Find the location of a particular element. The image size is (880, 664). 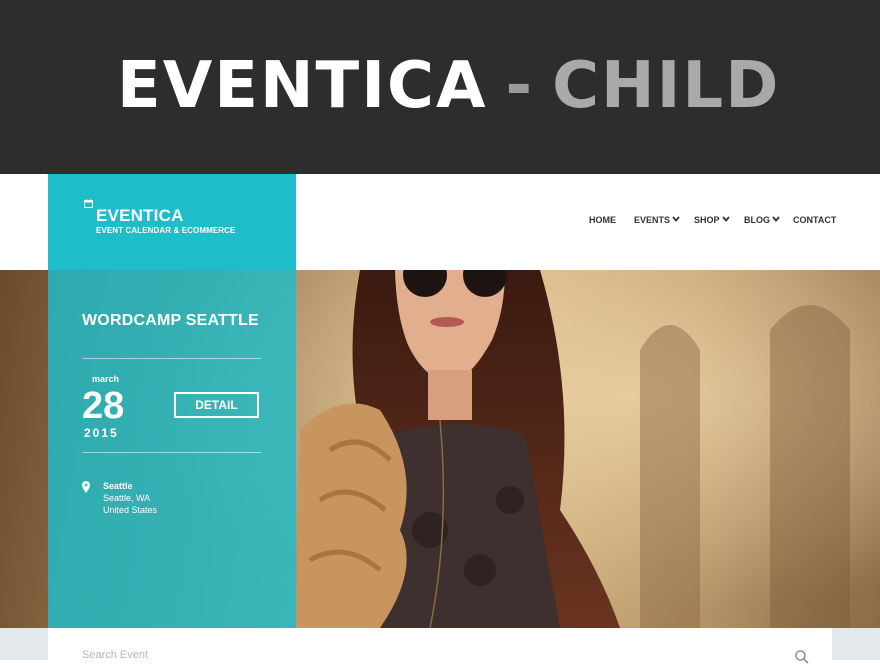

nav-item-shop: SHOP is located at coordinates (712, 220).